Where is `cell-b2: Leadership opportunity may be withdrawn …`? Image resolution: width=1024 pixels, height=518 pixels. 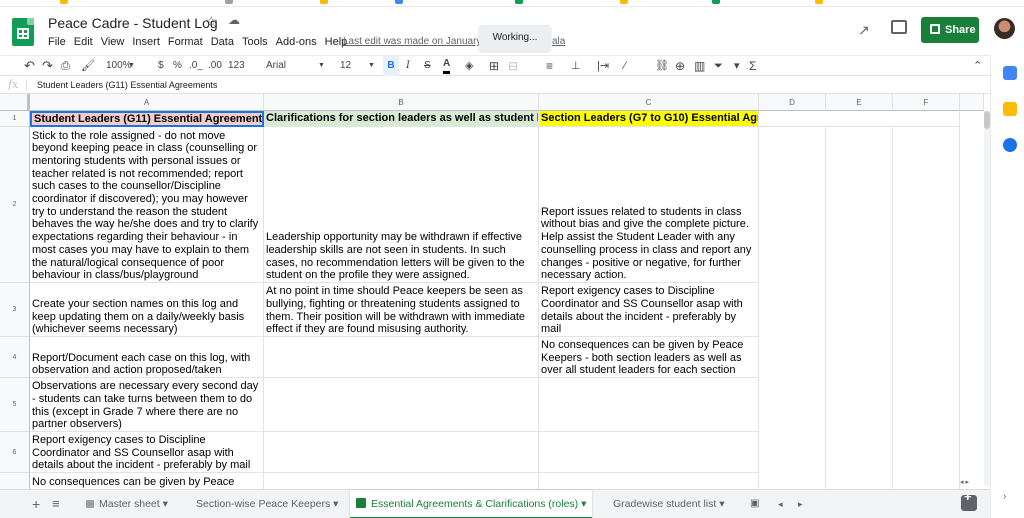
cell-b2: Leadership opportunity may be withdrawn … is located at coordinates (401, 205).